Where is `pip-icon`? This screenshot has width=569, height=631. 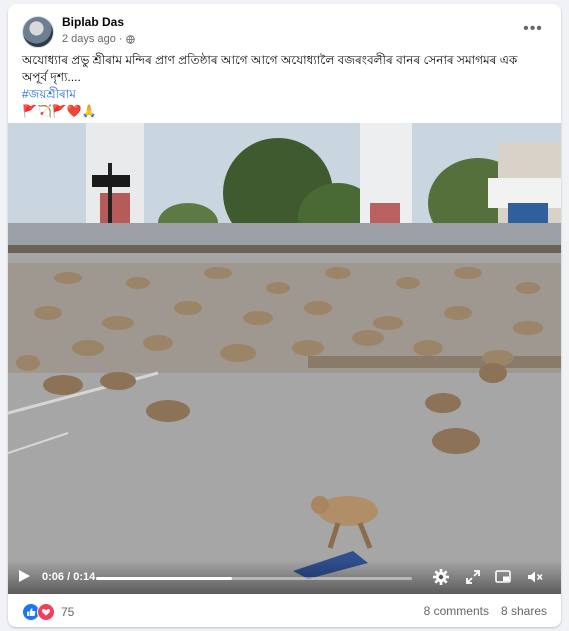
pip-icon is located at coordinates (503, 577).